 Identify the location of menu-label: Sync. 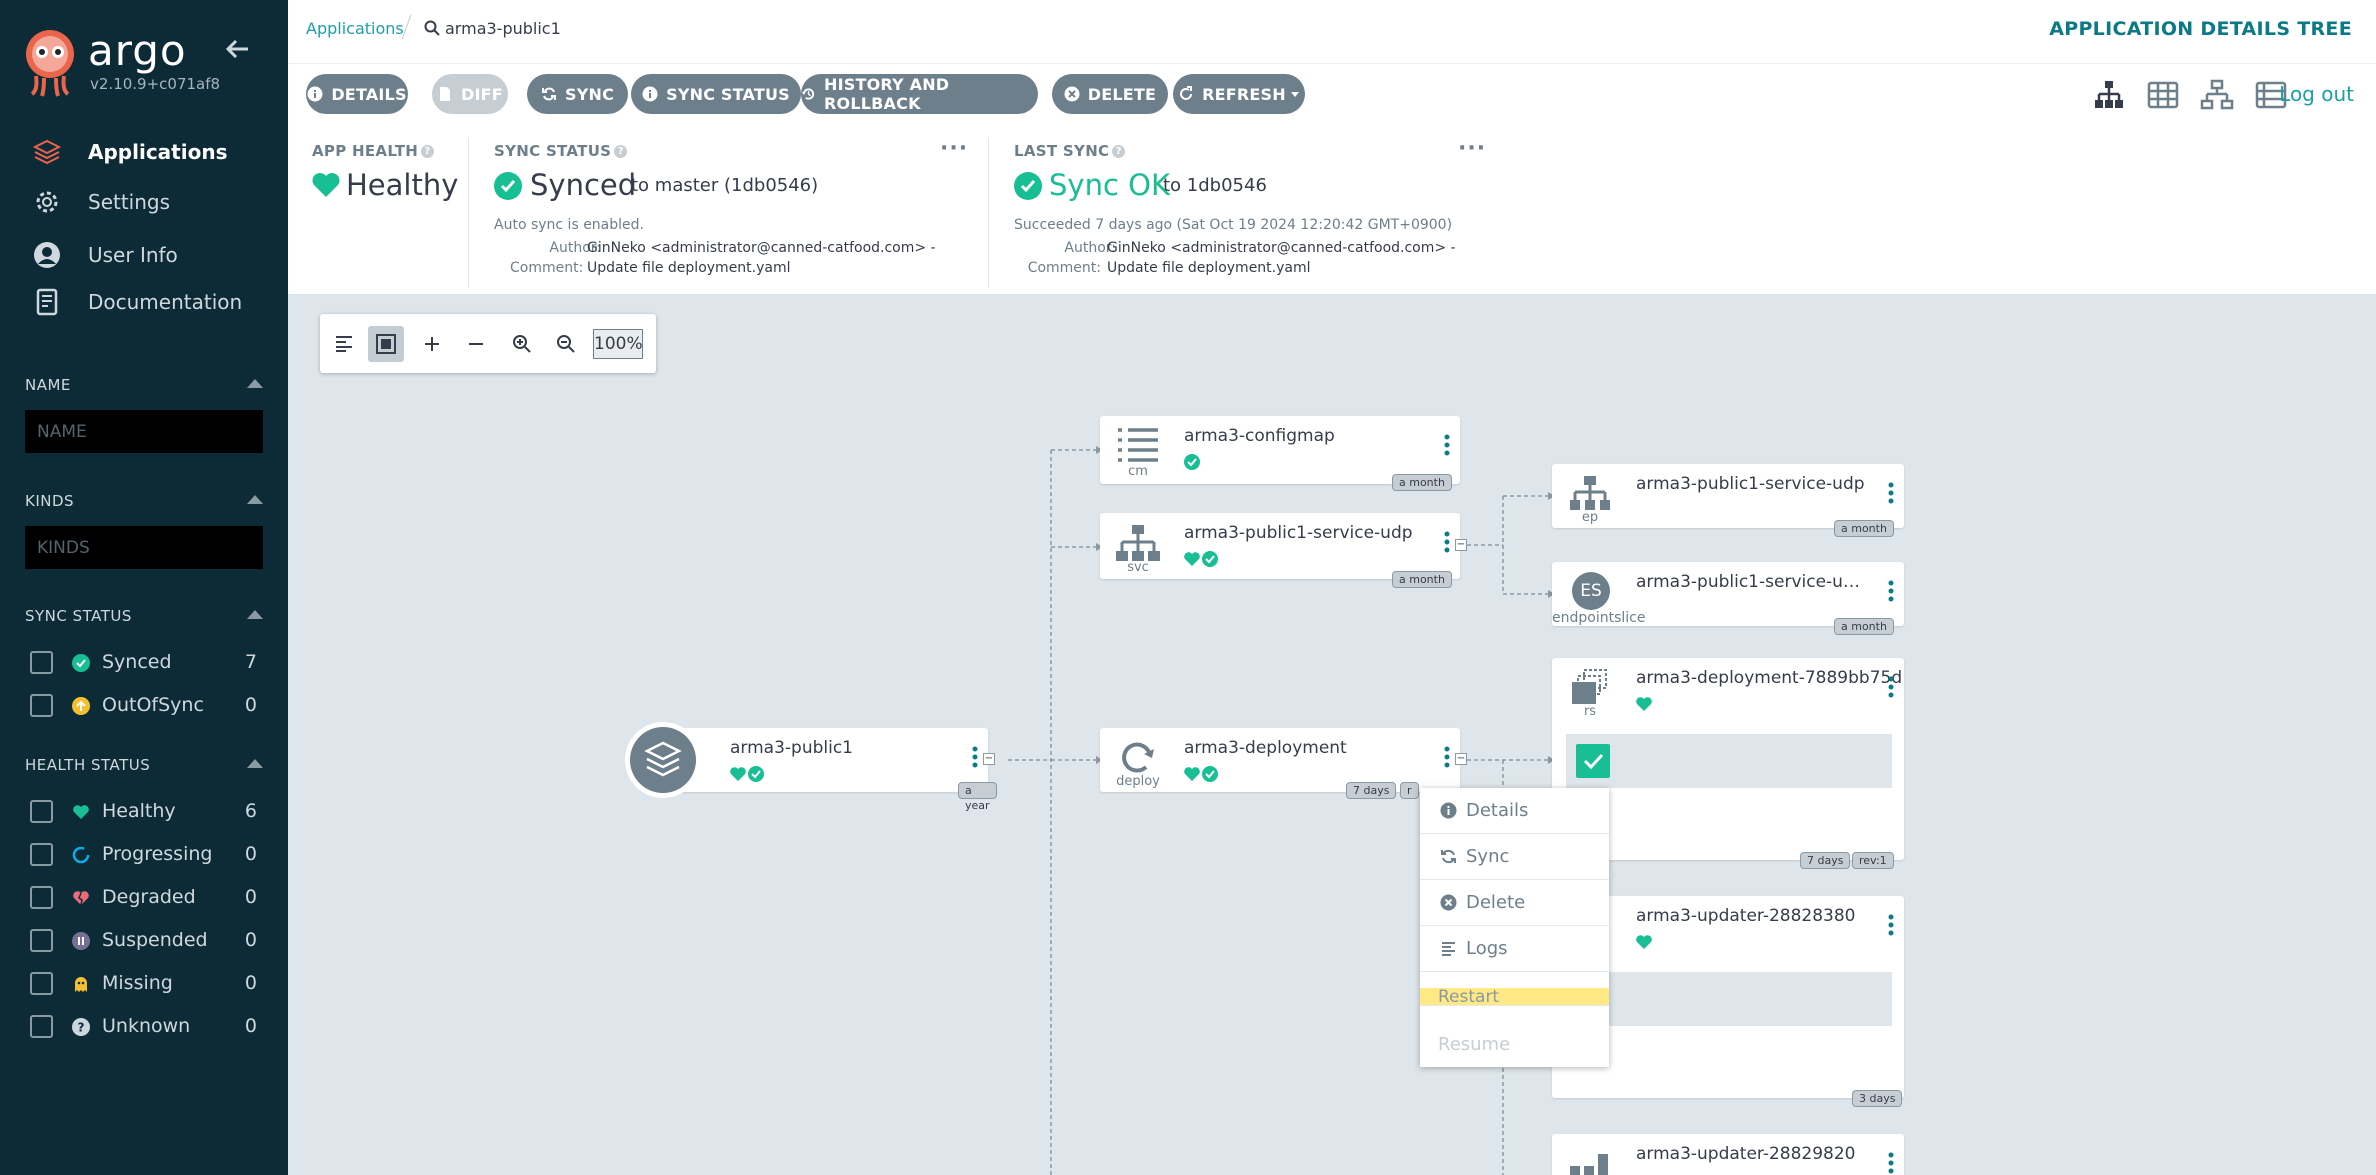
(1488, 856).